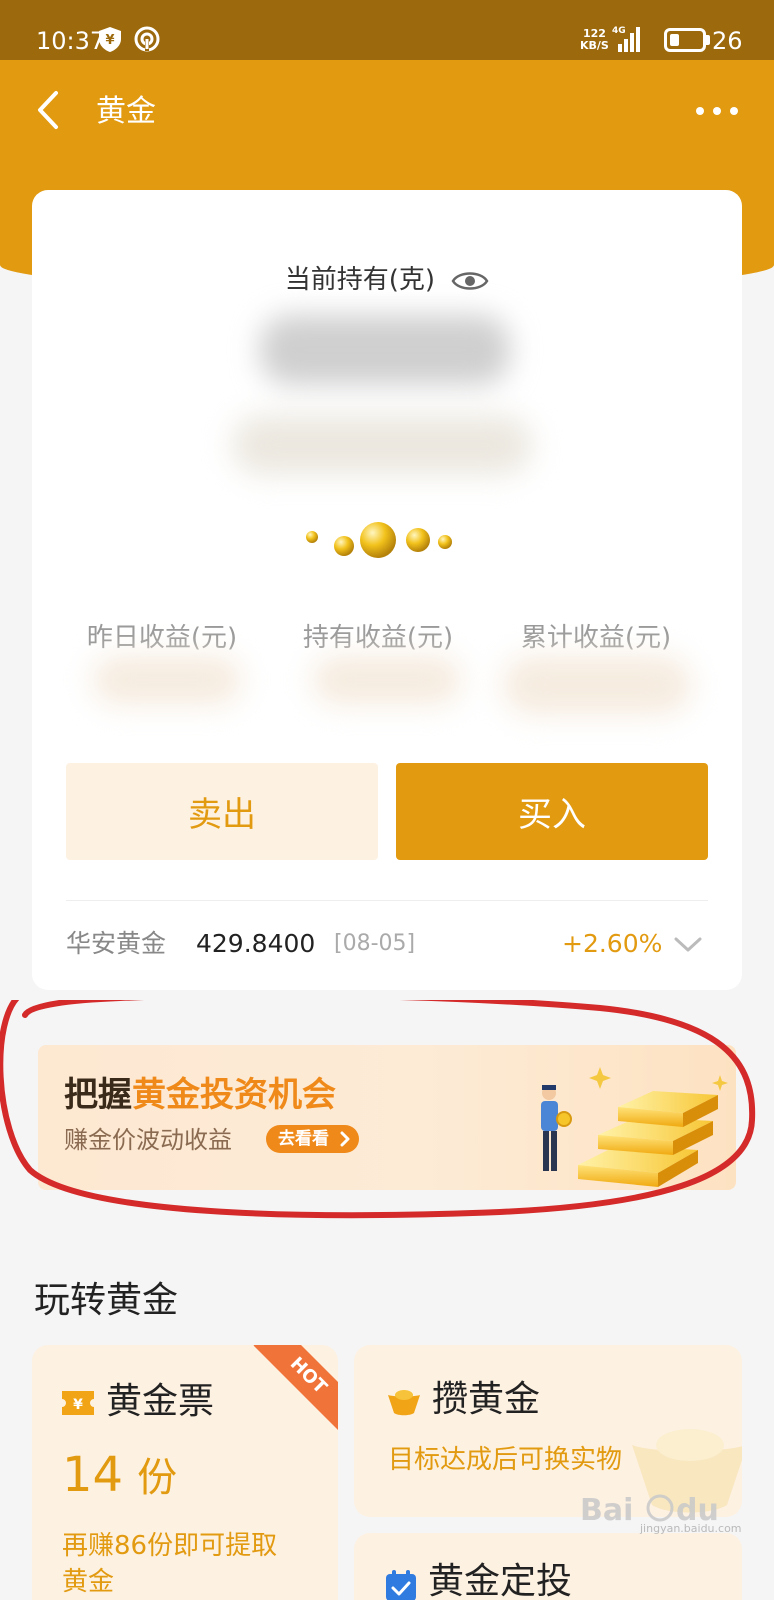 Image resolution: width=774 pixels, height=1600 pixels. What do you see at coordinates (167, 680) in the screenshot?
I see `yesterday-earnings-blurred` at bounding box center [167, 680].